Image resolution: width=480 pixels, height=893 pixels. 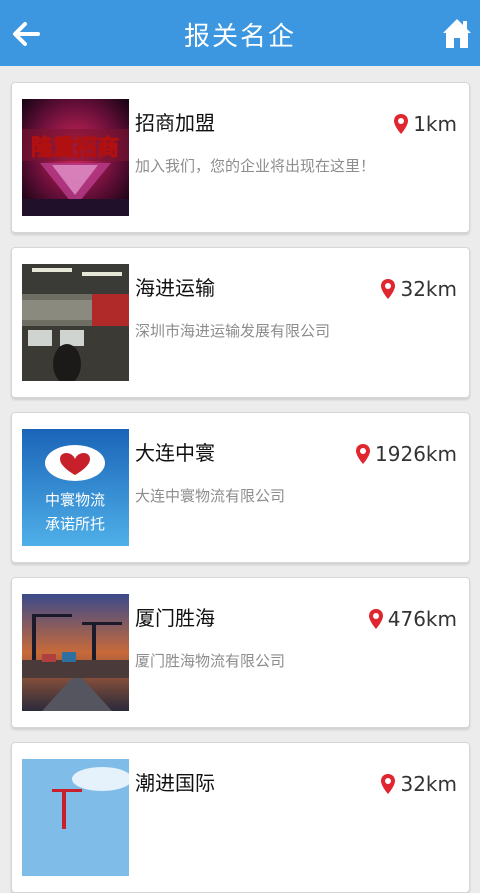 I want to click on company-description: 加入我们，您的企业将出现在这里！, so click(x=255, y=166).